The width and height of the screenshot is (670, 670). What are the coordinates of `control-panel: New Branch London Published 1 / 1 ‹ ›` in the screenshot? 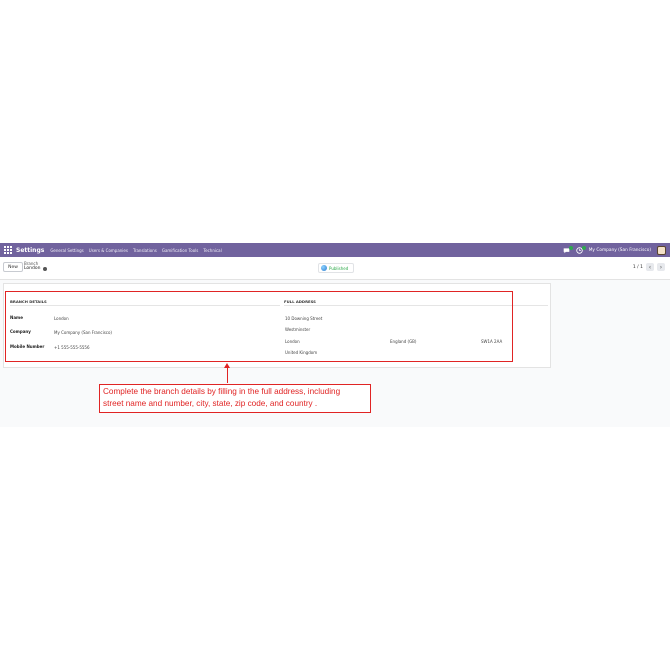 It's located at (335, 268).